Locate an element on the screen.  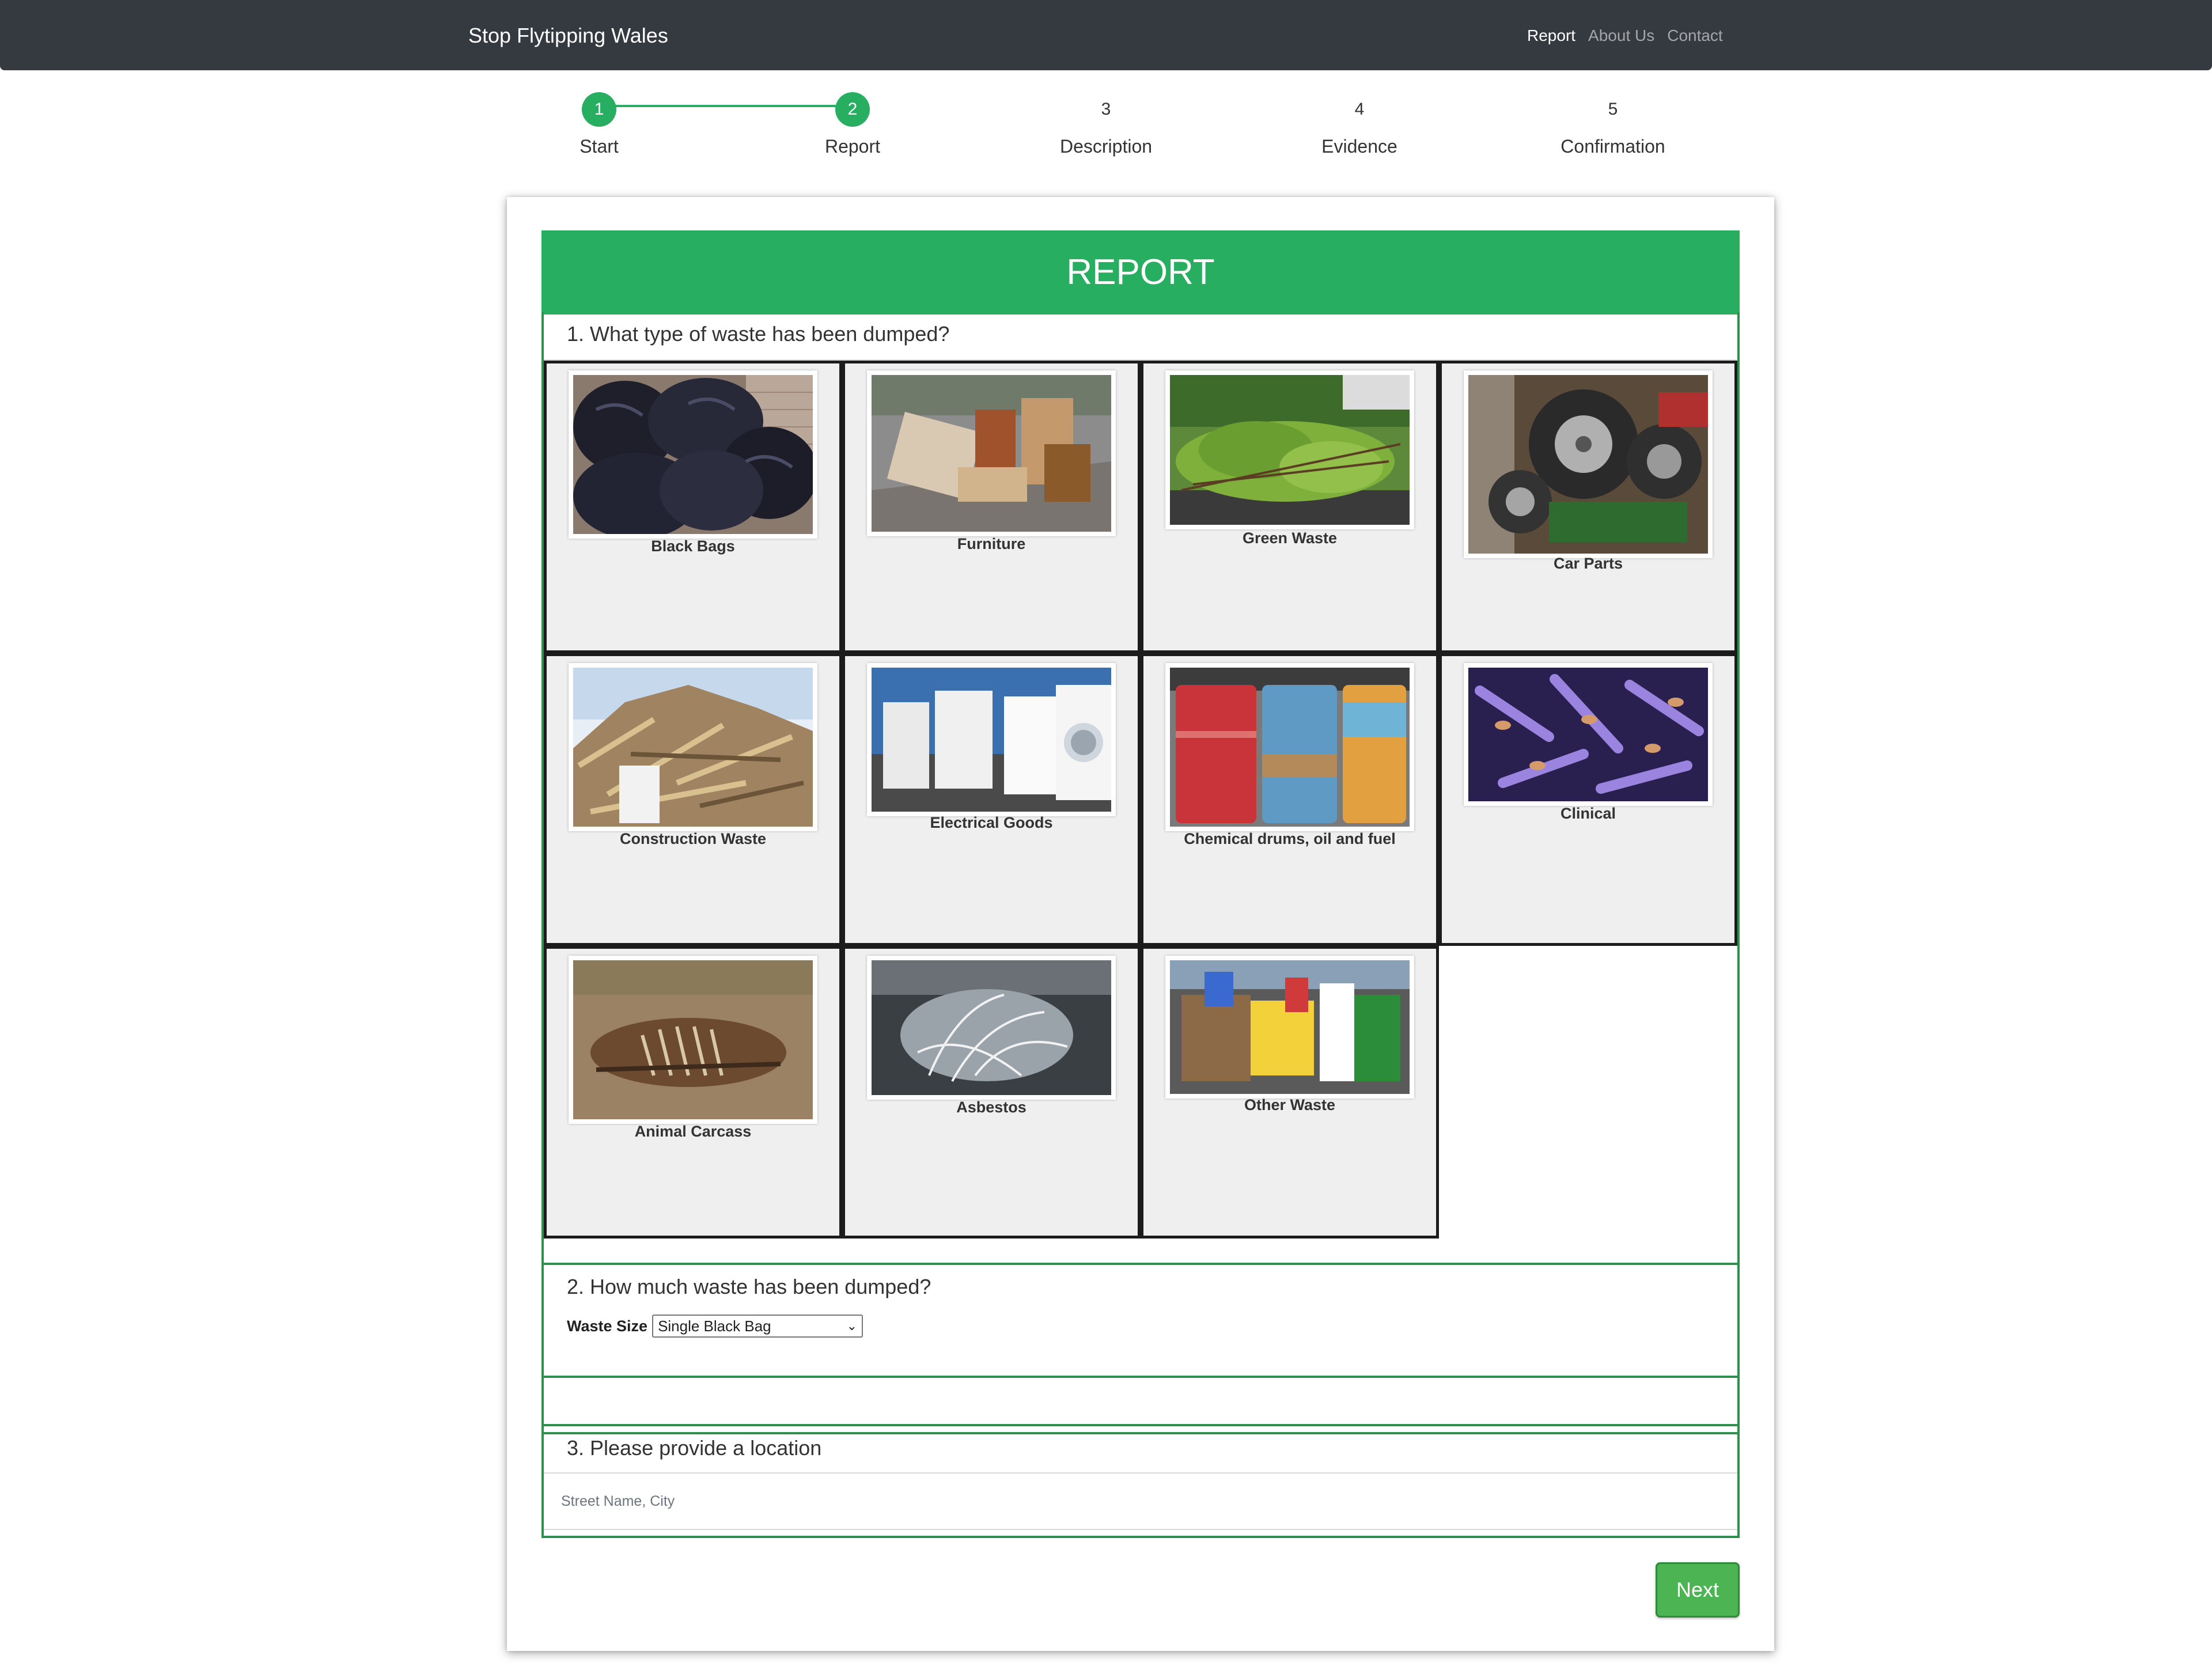
animal-carcass-image is located at coordinates (693, 1040).